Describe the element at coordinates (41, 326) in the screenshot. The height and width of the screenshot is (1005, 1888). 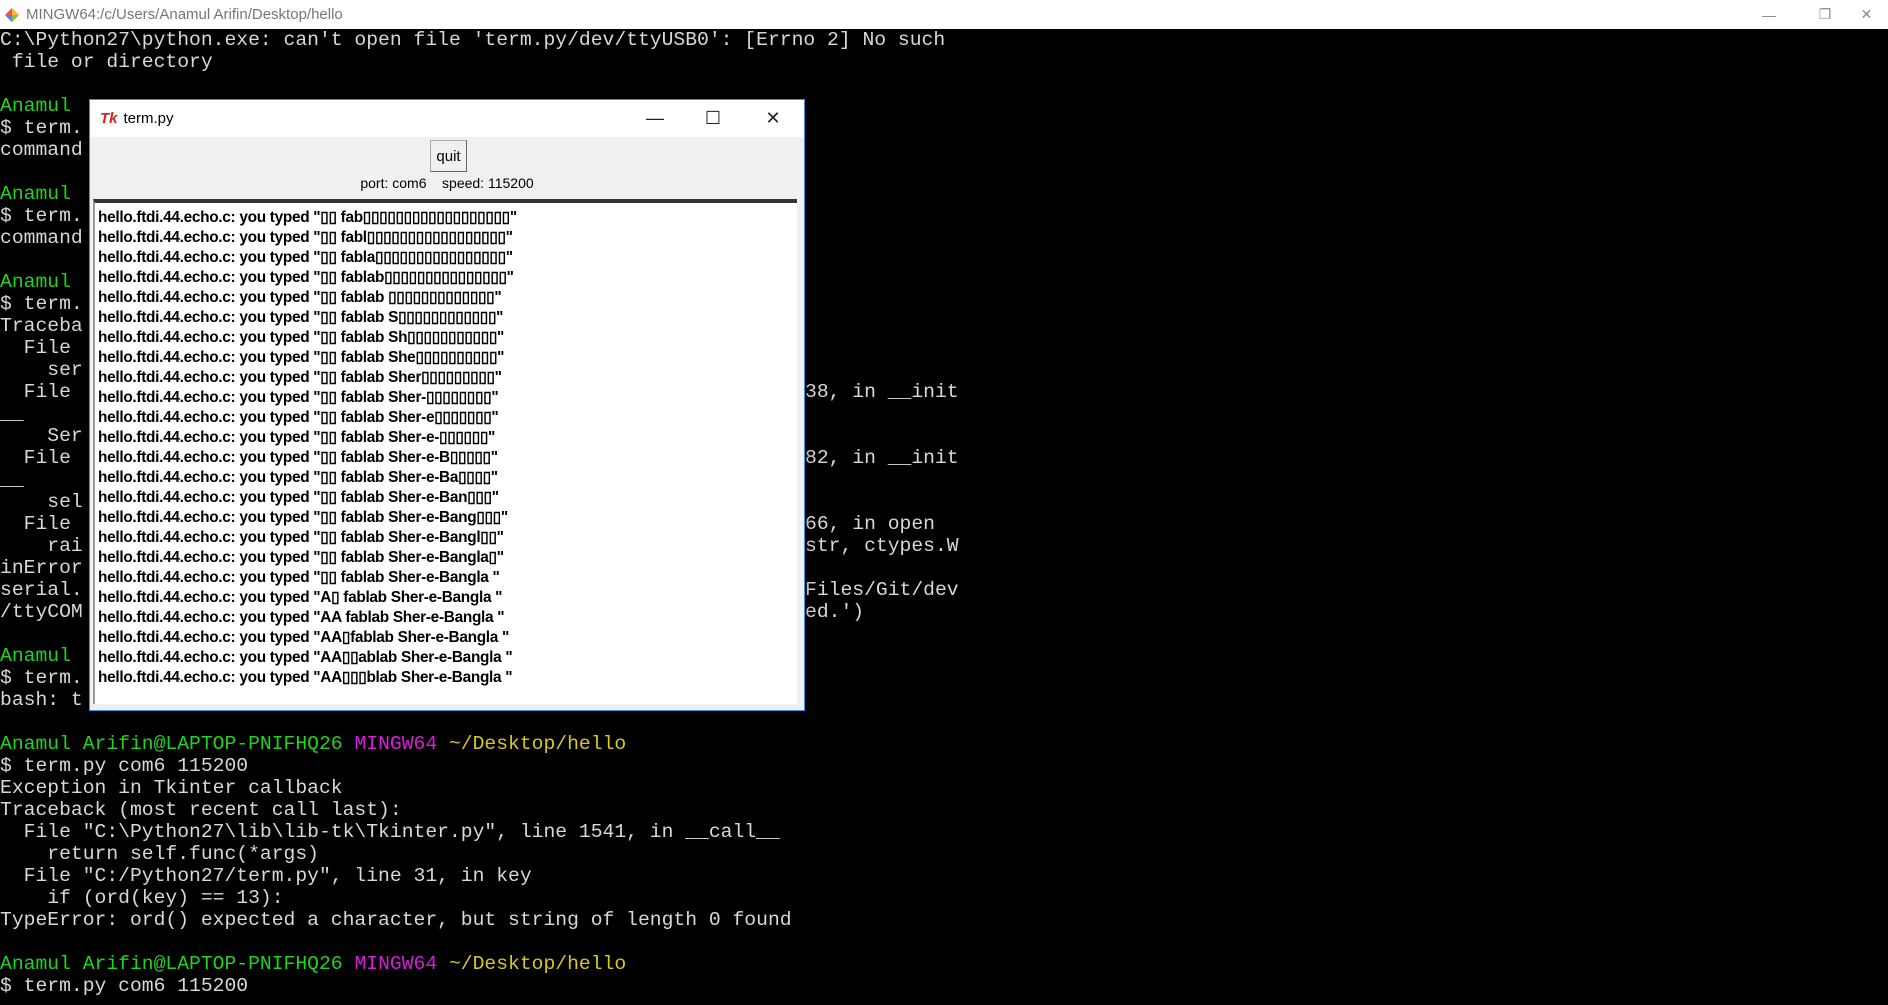
I see `terminal-text: Traceba` at that location.